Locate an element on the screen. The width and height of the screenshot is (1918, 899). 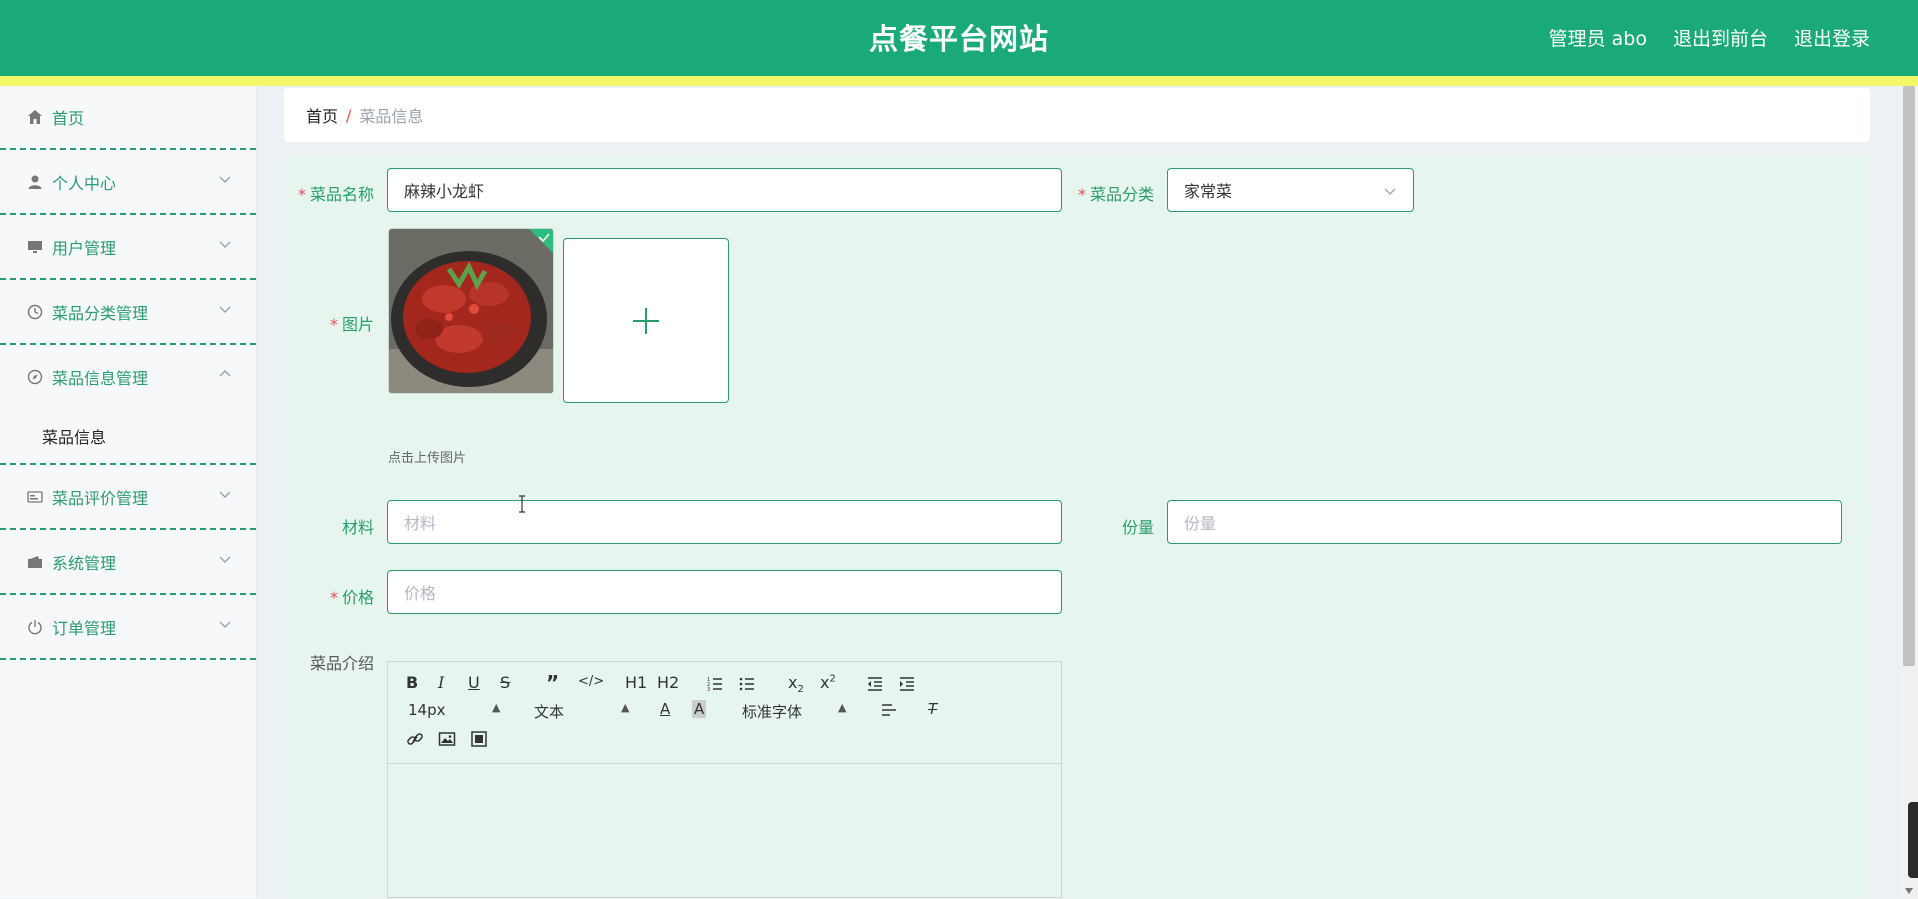
uploaded-dish-image is located at coordinates (471, 311).